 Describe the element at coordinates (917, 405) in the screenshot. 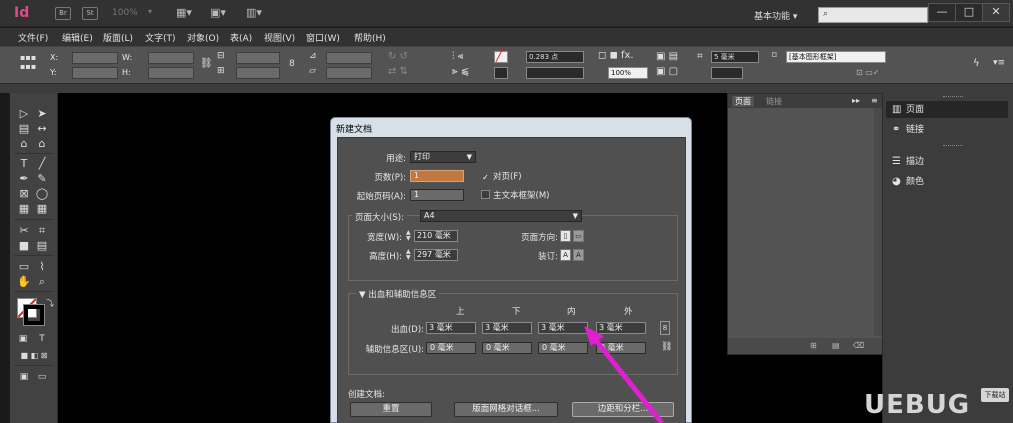

I see `watermark-logo: UEBUG` at that location.